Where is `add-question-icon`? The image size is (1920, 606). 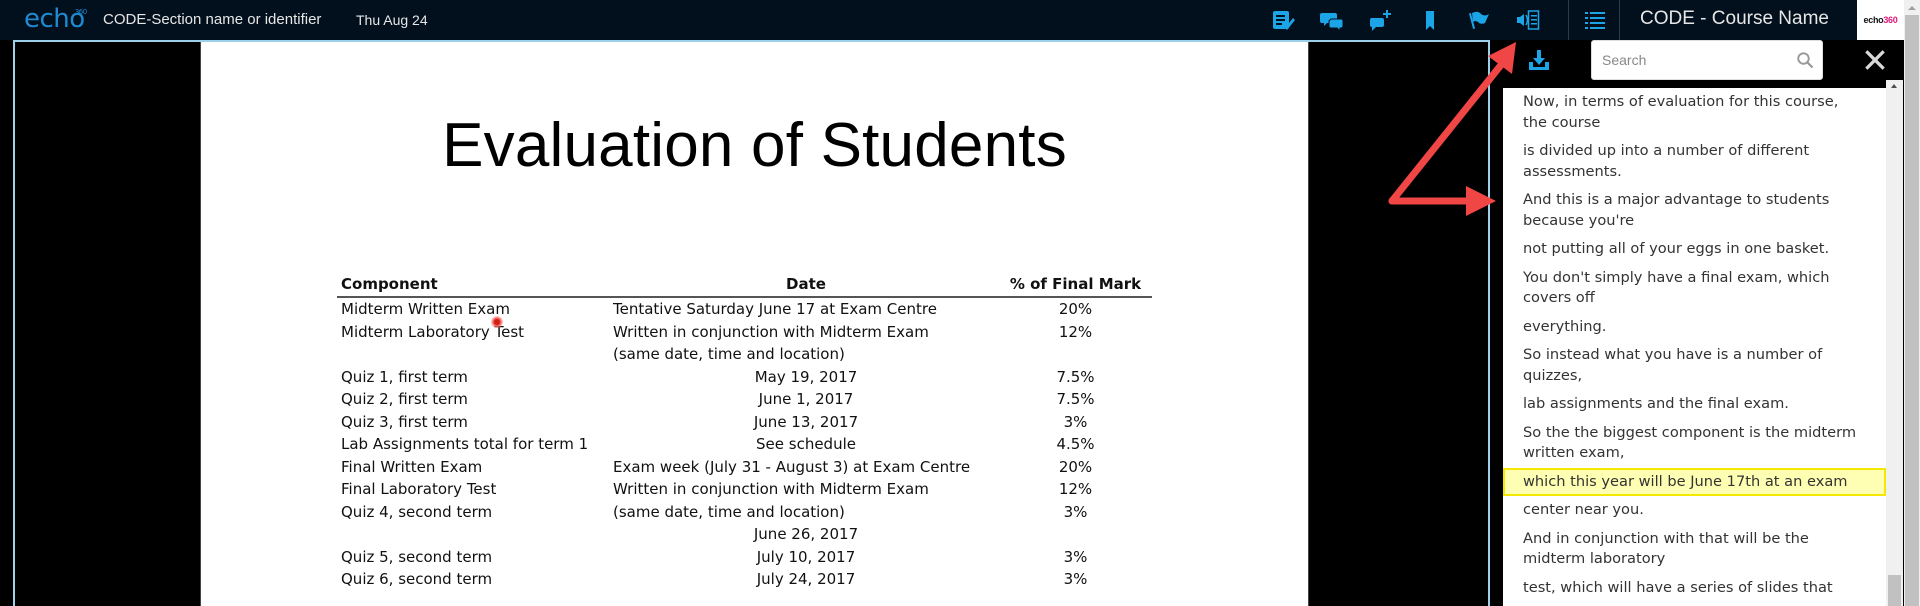
add-question-icon is located at coordinates (1380, 20).